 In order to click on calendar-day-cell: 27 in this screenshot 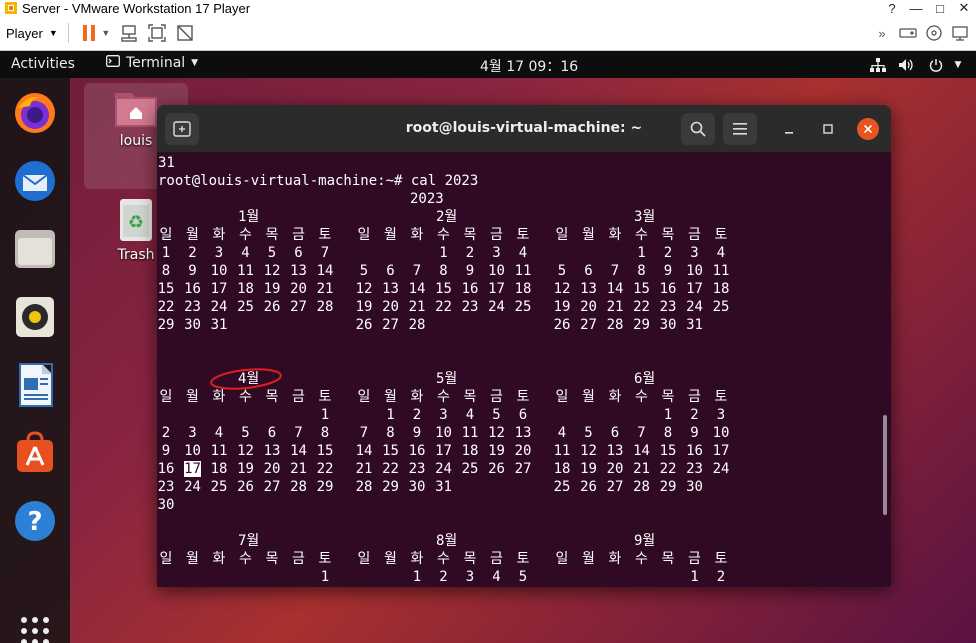, I will do `click(299, 307)`.